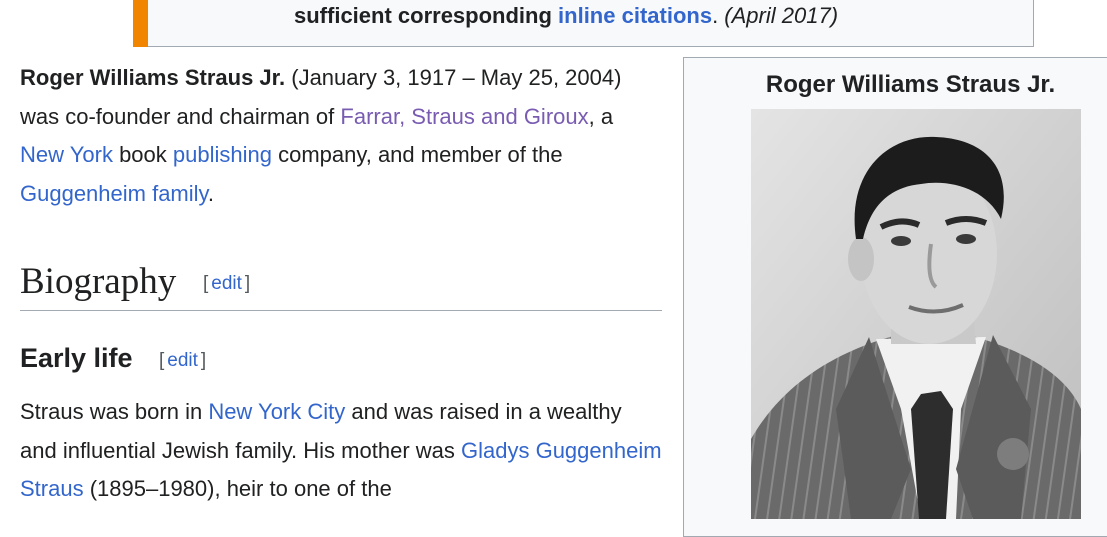 This screenshot has height=537, width=1107. I want to click on biography-edit-link: edit, so click(226, 283).